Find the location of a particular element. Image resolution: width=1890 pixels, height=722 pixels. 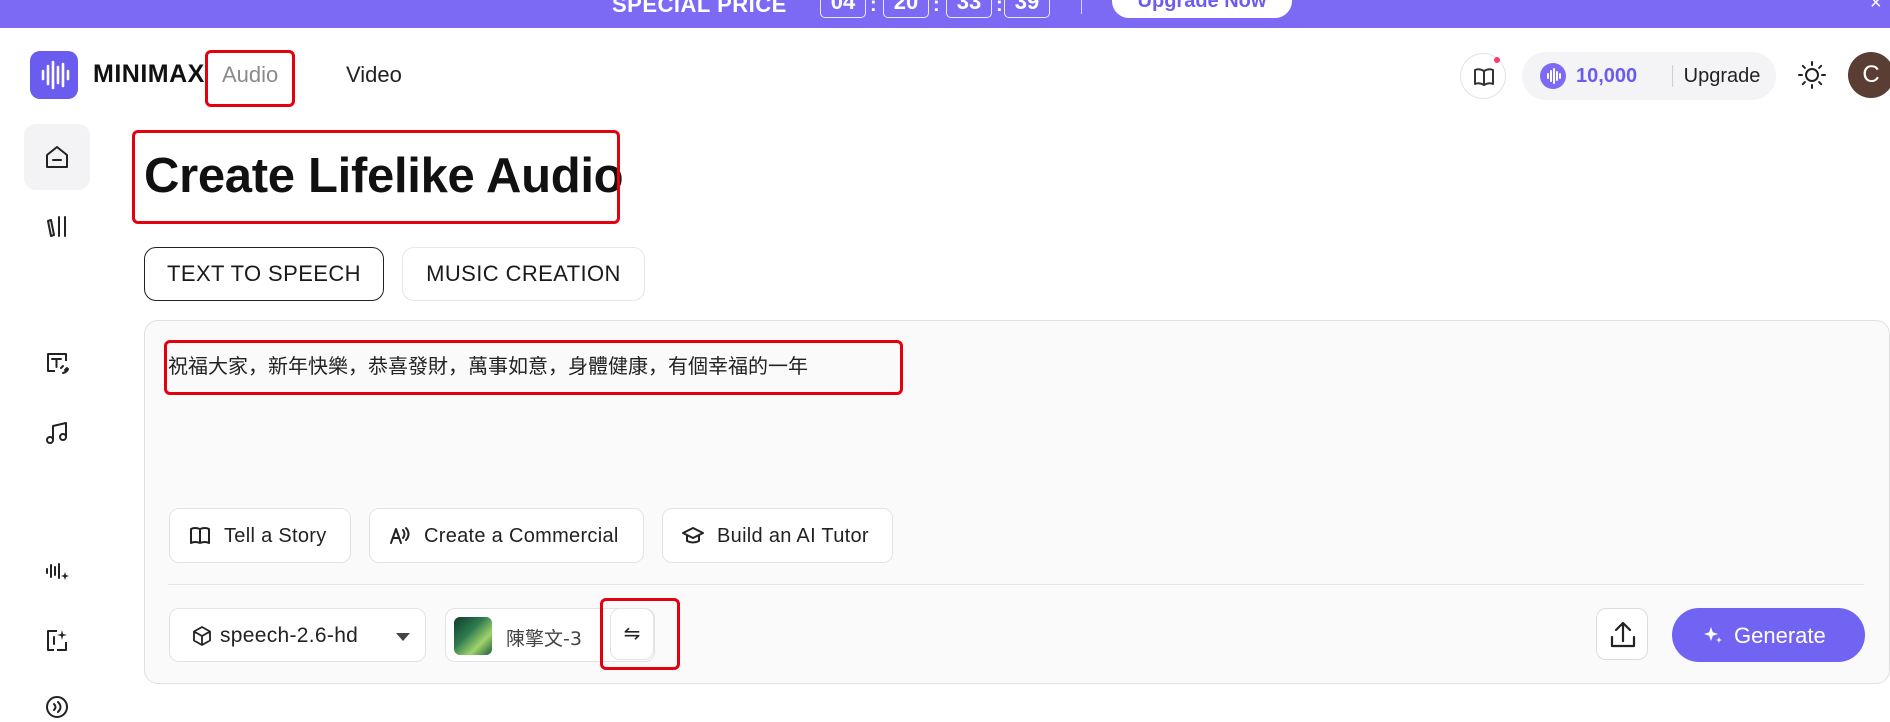

voice-avatar is located at coordinates (473, 636).